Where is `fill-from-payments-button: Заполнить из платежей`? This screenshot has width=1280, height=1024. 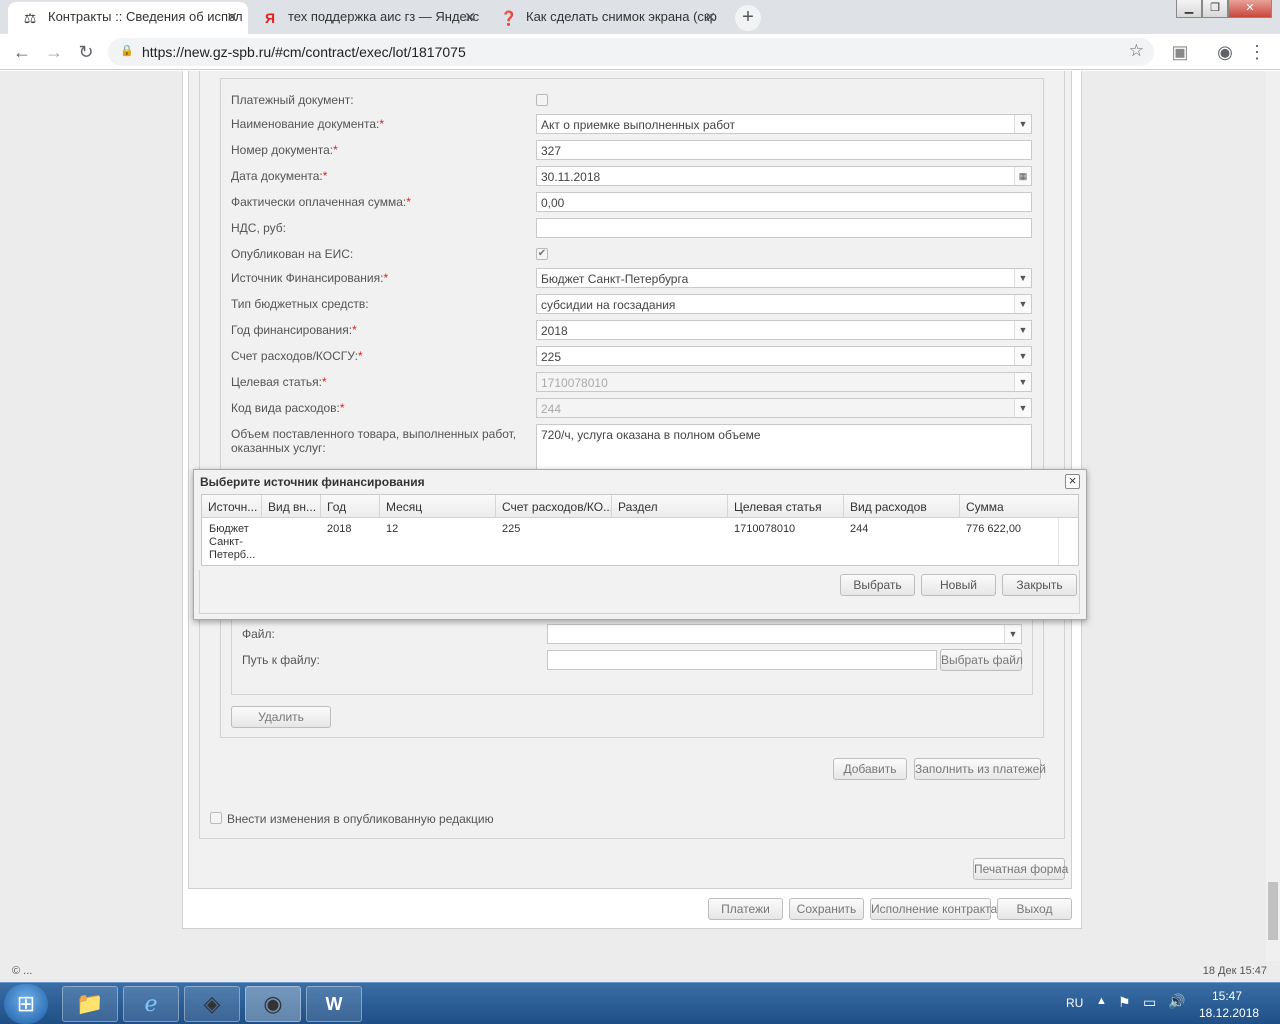 fill-from-payments-button: Заполнить из платежей is located at coordinates (980, 769).